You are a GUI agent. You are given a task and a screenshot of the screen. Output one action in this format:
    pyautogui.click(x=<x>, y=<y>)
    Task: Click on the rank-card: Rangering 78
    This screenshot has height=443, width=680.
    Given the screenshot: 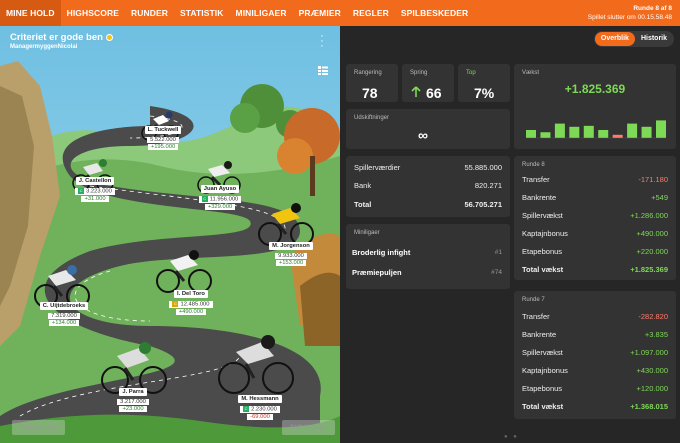 What is the action you would take?
    pyautogui.click(x=372, y=83)
    